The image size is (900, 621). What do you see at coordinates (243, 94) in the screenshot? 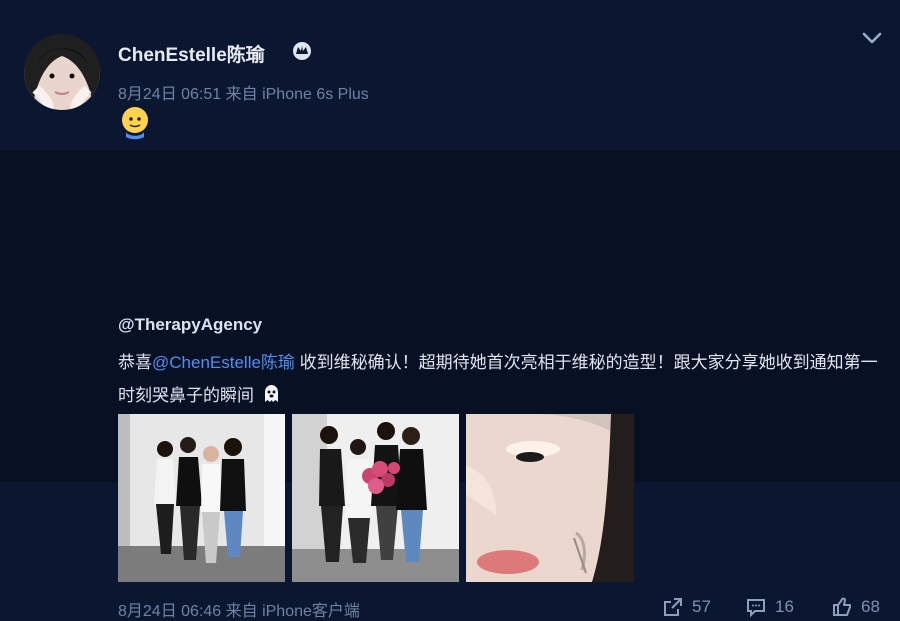
I see `post-meta: 8月24日 06:51 来自 iPhone 6s Plus` at bounding box center [243, 94].